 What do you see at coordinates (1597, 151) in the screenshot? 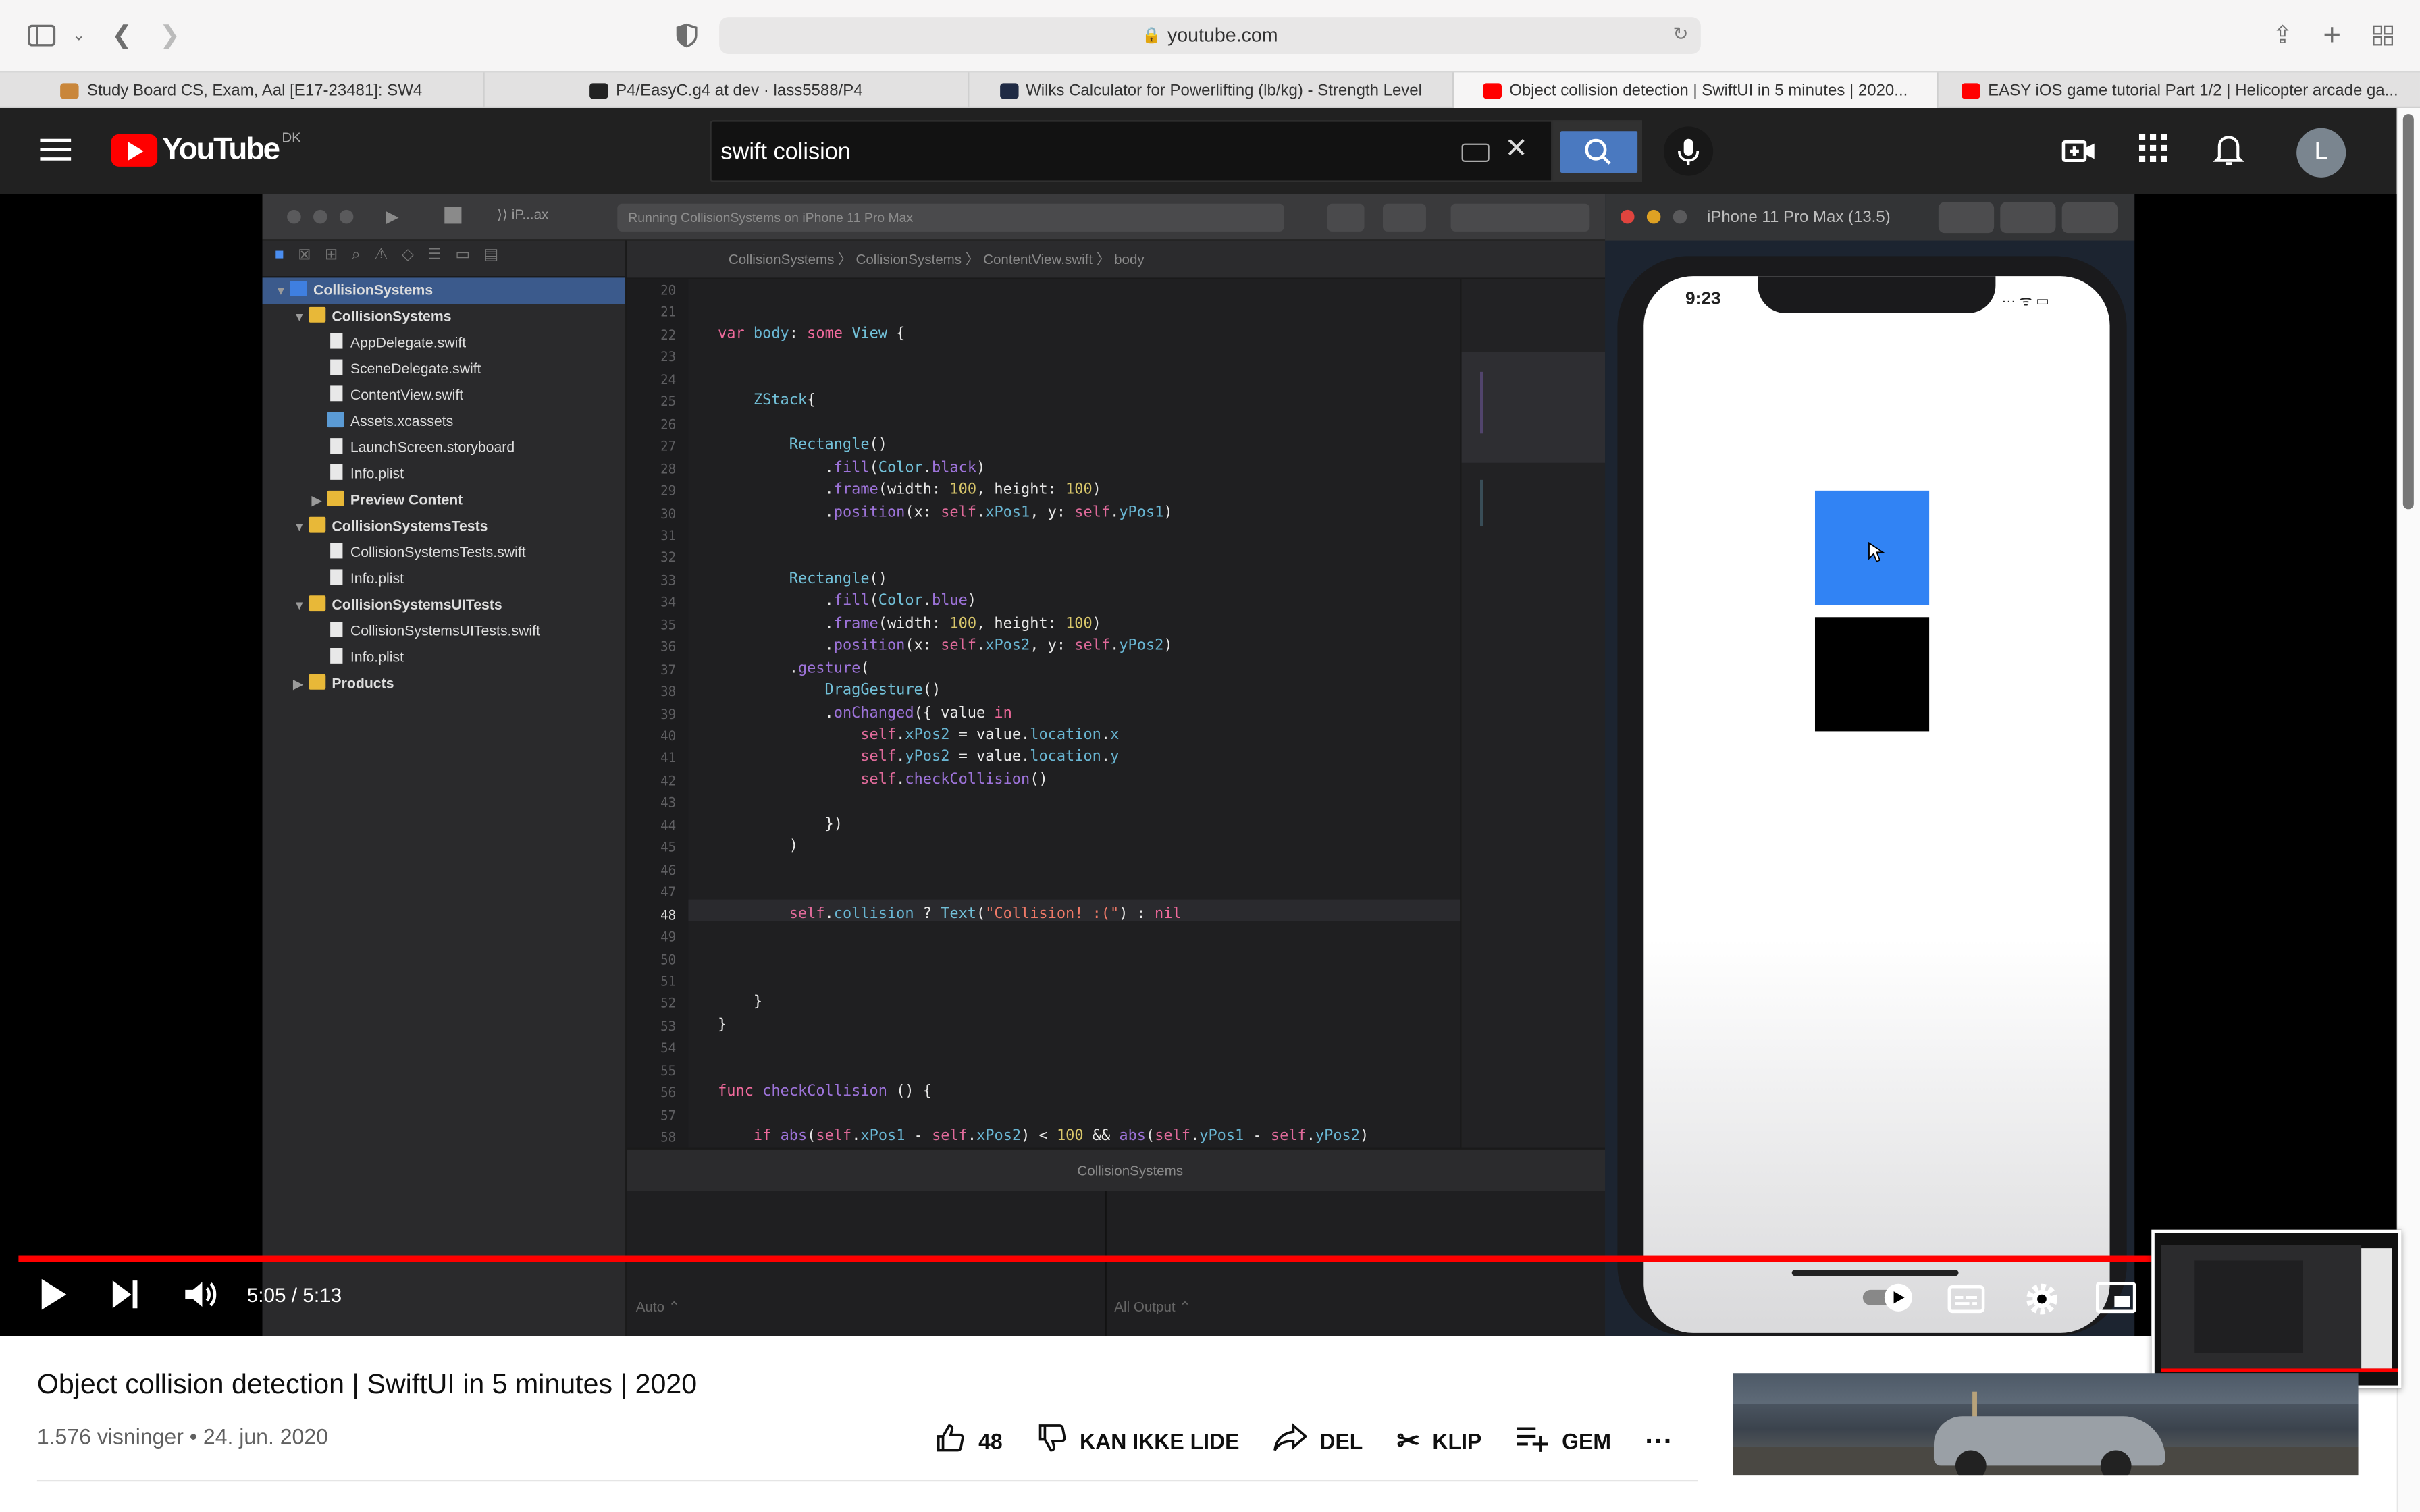
I see `search-button` at bounding box center [1597, 151].